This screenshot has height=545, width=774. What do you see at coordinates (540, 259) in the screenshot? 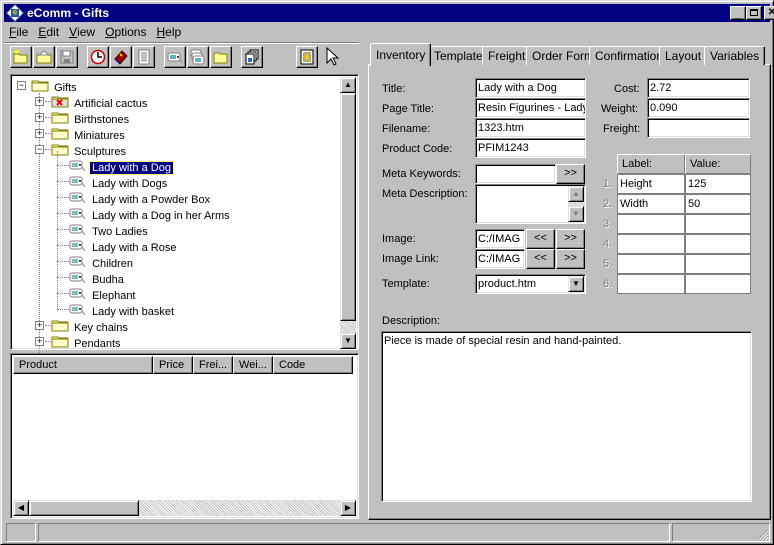
I see `image-link-prev-button: <<` at bounding box center [540, 259].